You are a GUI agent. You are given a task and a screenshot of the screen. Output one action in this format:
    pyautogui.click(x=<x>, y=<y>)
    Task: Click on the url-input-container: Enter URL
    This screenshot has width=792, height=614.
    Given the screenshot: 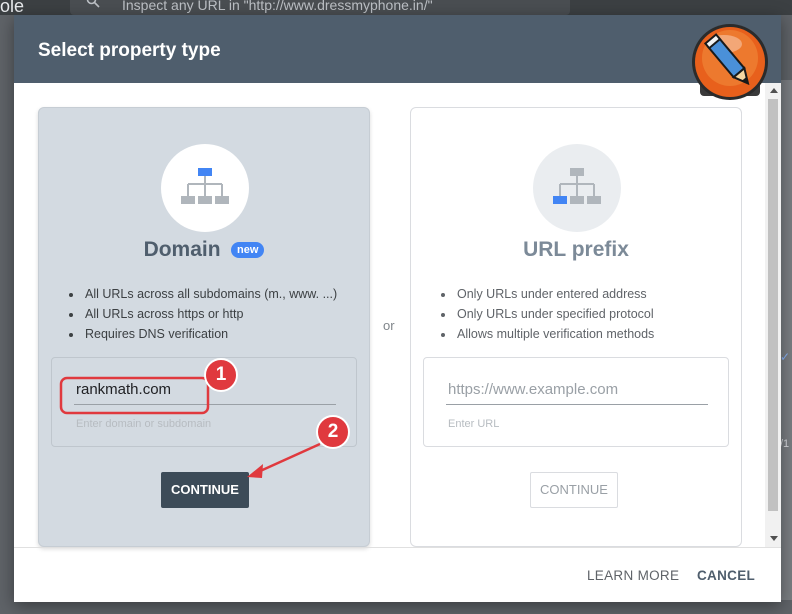 What is the action you would take?
    pyautogui.click(x=576, y=402)
    